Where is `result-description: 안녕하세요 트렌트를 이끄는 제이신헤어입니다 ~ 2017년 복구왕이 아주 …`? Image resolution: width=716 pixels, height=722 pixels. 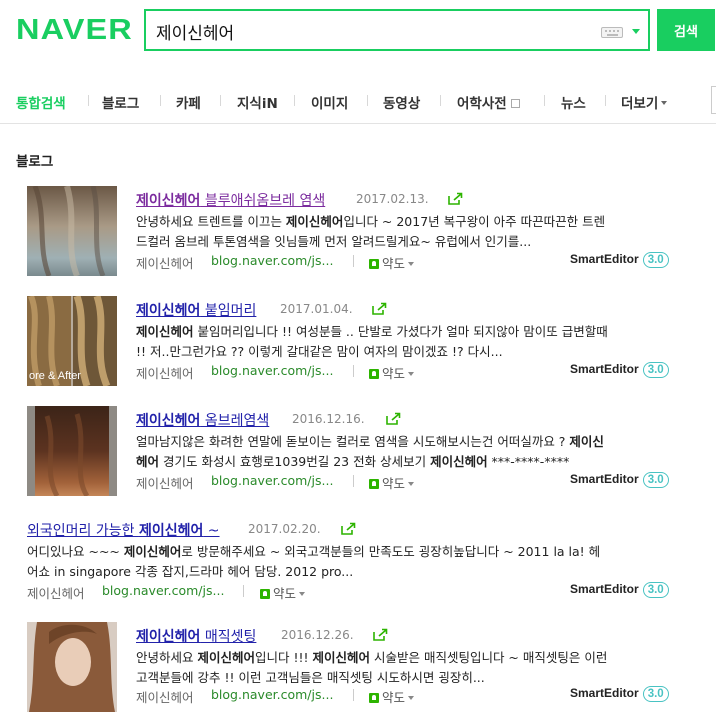
result-description: 안녕하세요 트렌트를 이끄는 제이신헤어입니다 ~ 2017년 복구왕이 아주 … is located at coordinates (371, 231).